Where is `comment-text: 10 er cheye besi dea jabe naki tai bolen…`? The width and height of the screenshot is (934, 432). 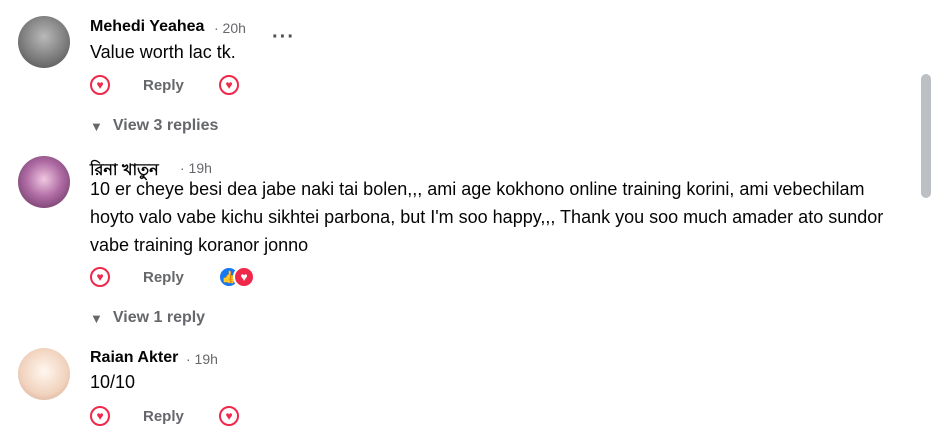
comment-text: 10 er cheye besi dea jabe naki tai bolen… is located at coordinates (487, 217).